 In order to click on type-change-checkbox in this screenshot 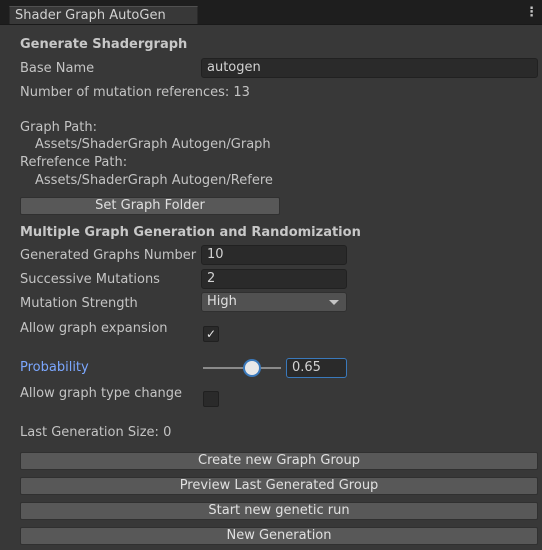, I will do `click(211, 399)`.